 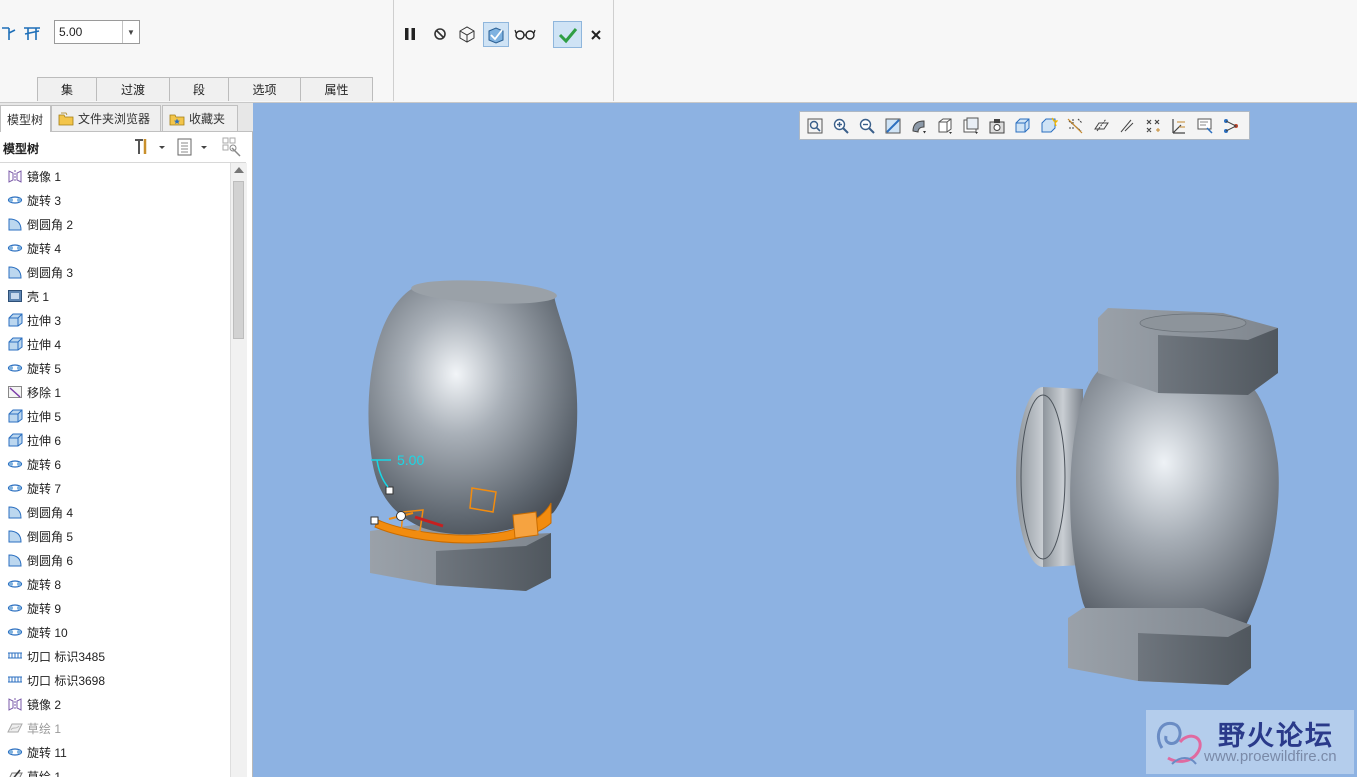 What do you see at coordinates (67, 89) in the screenshot?
I see `tab-sets: 集` at bounding box center [67, 89].